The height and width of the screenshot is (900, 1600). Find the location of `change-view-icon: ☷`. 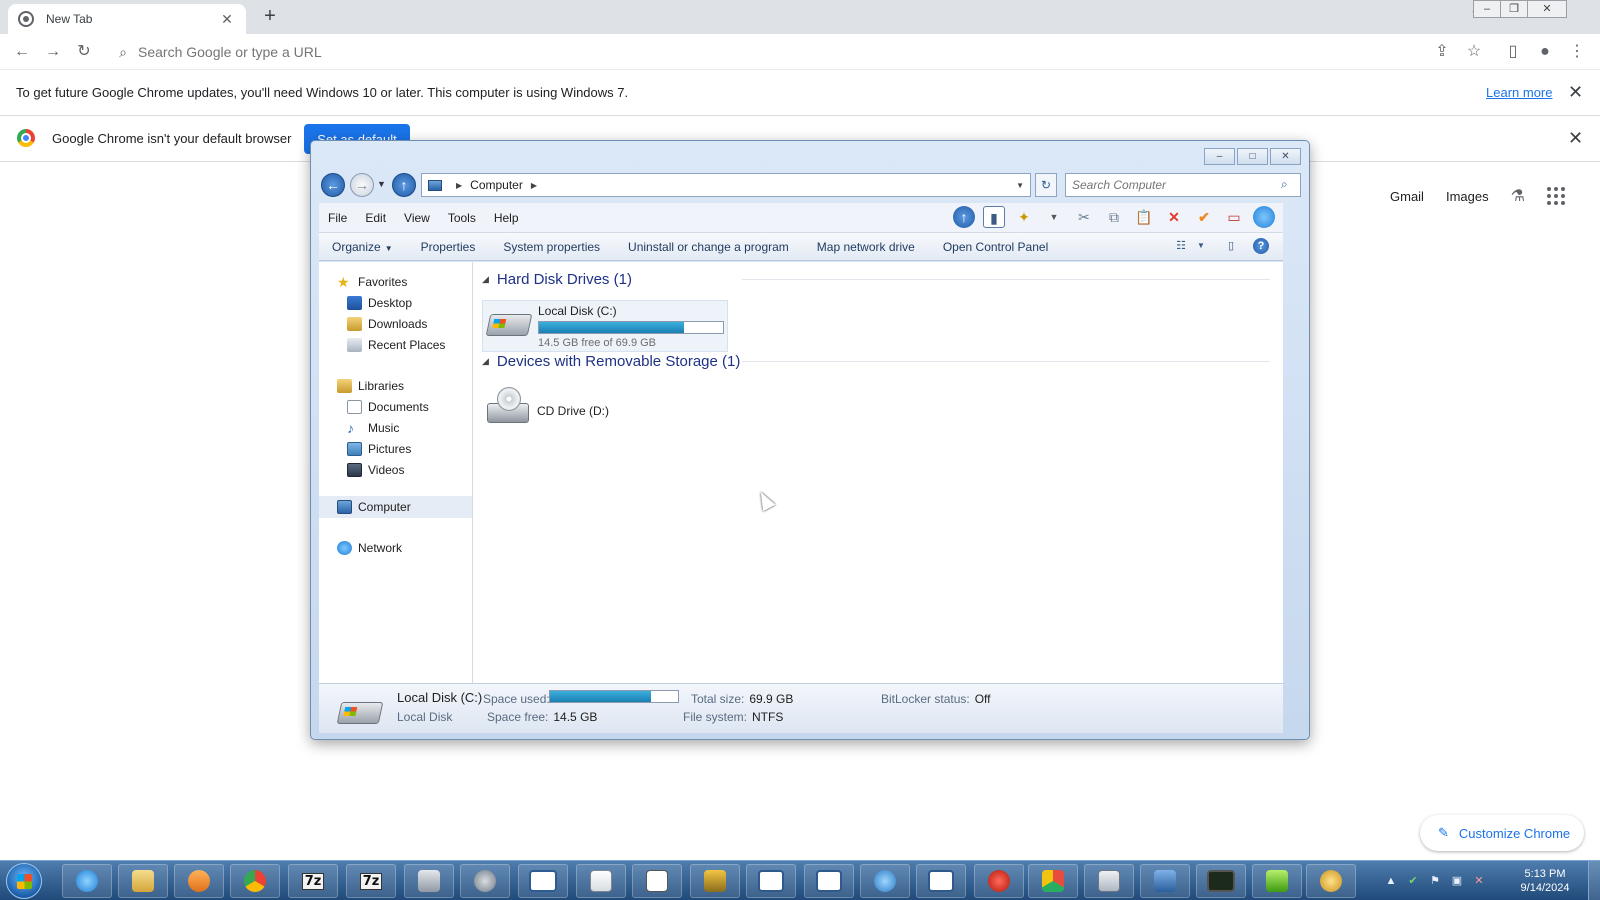

change-view-icon: ☷ is located at coordinates (1181, 246).